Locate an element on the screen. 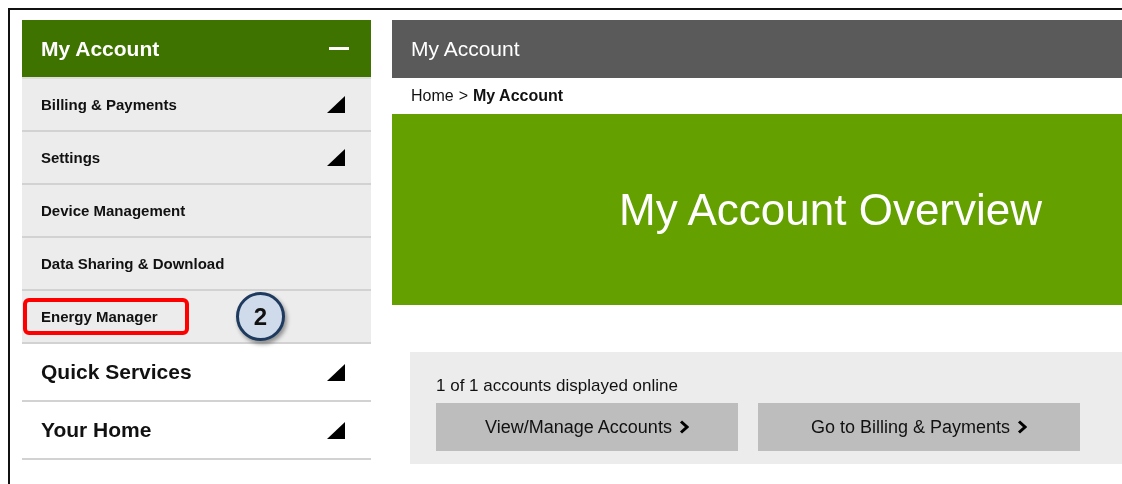  breadcrumb-item: > is located at coordinates (463, 96).